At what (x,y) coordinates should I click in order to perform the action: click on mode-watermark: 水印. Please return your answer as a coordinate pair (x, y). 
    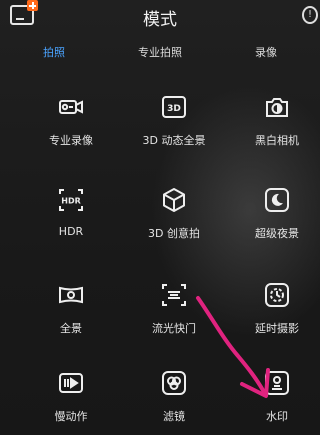
    Looking at the image, I should click on (272, 397).